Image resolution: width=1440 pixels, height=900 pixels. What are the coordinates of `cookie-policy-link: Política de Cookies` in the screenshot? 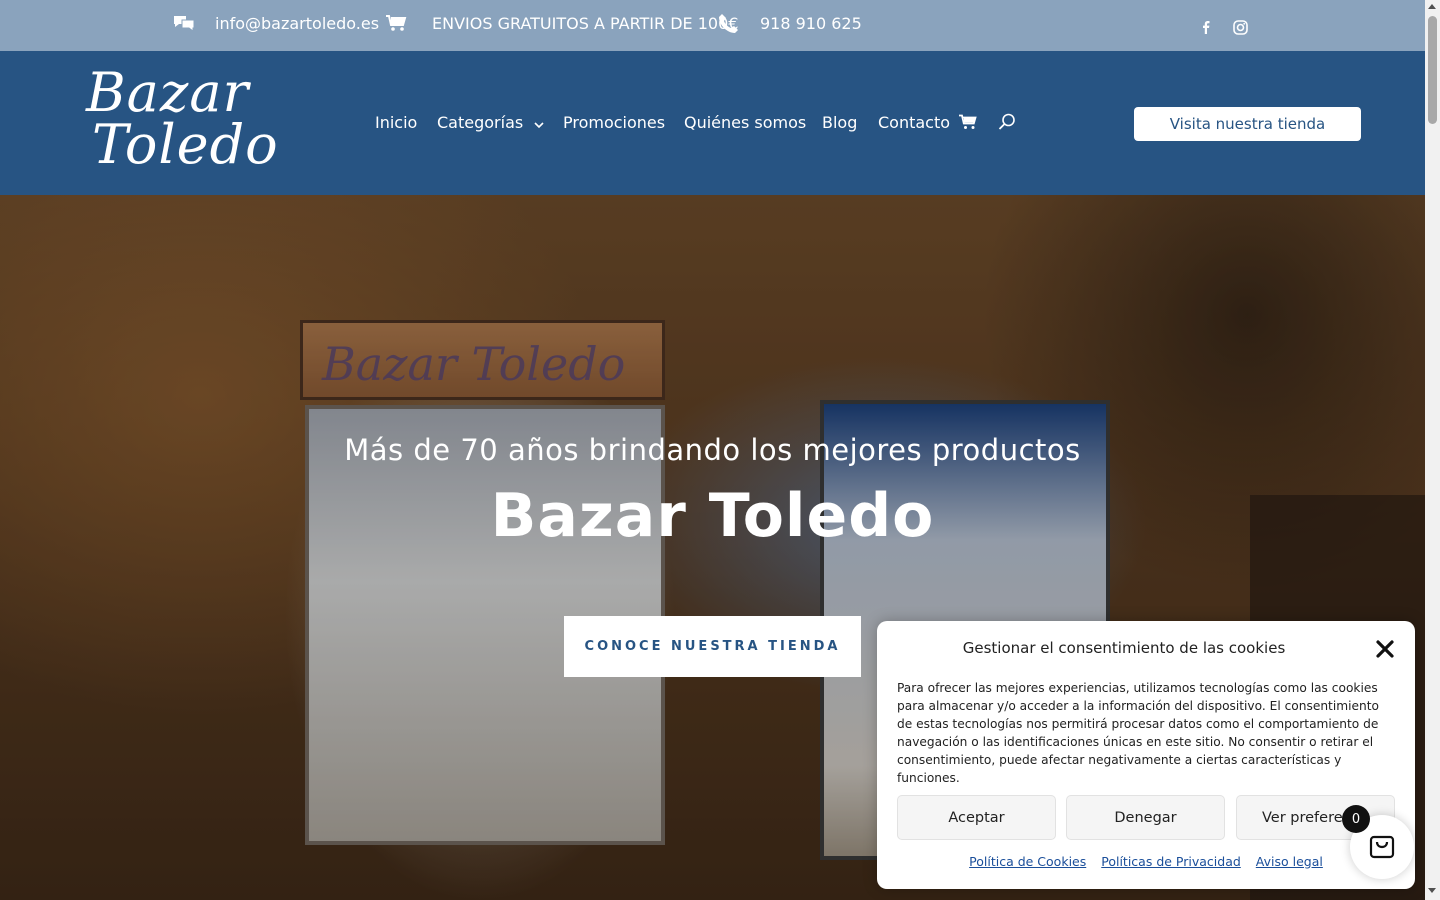 It's located at (1027, 861).